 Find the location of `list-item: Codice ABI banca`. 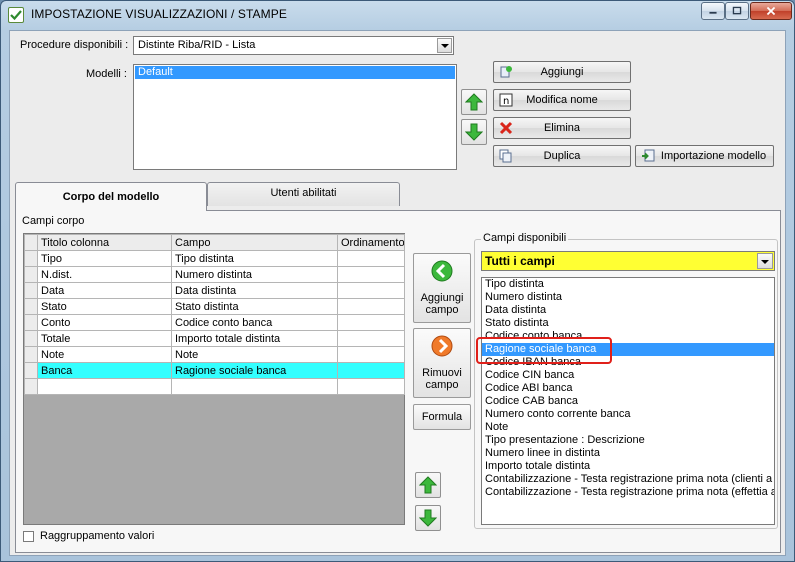

list-item: Codice ABI banca is located at coordinates (628, 388).